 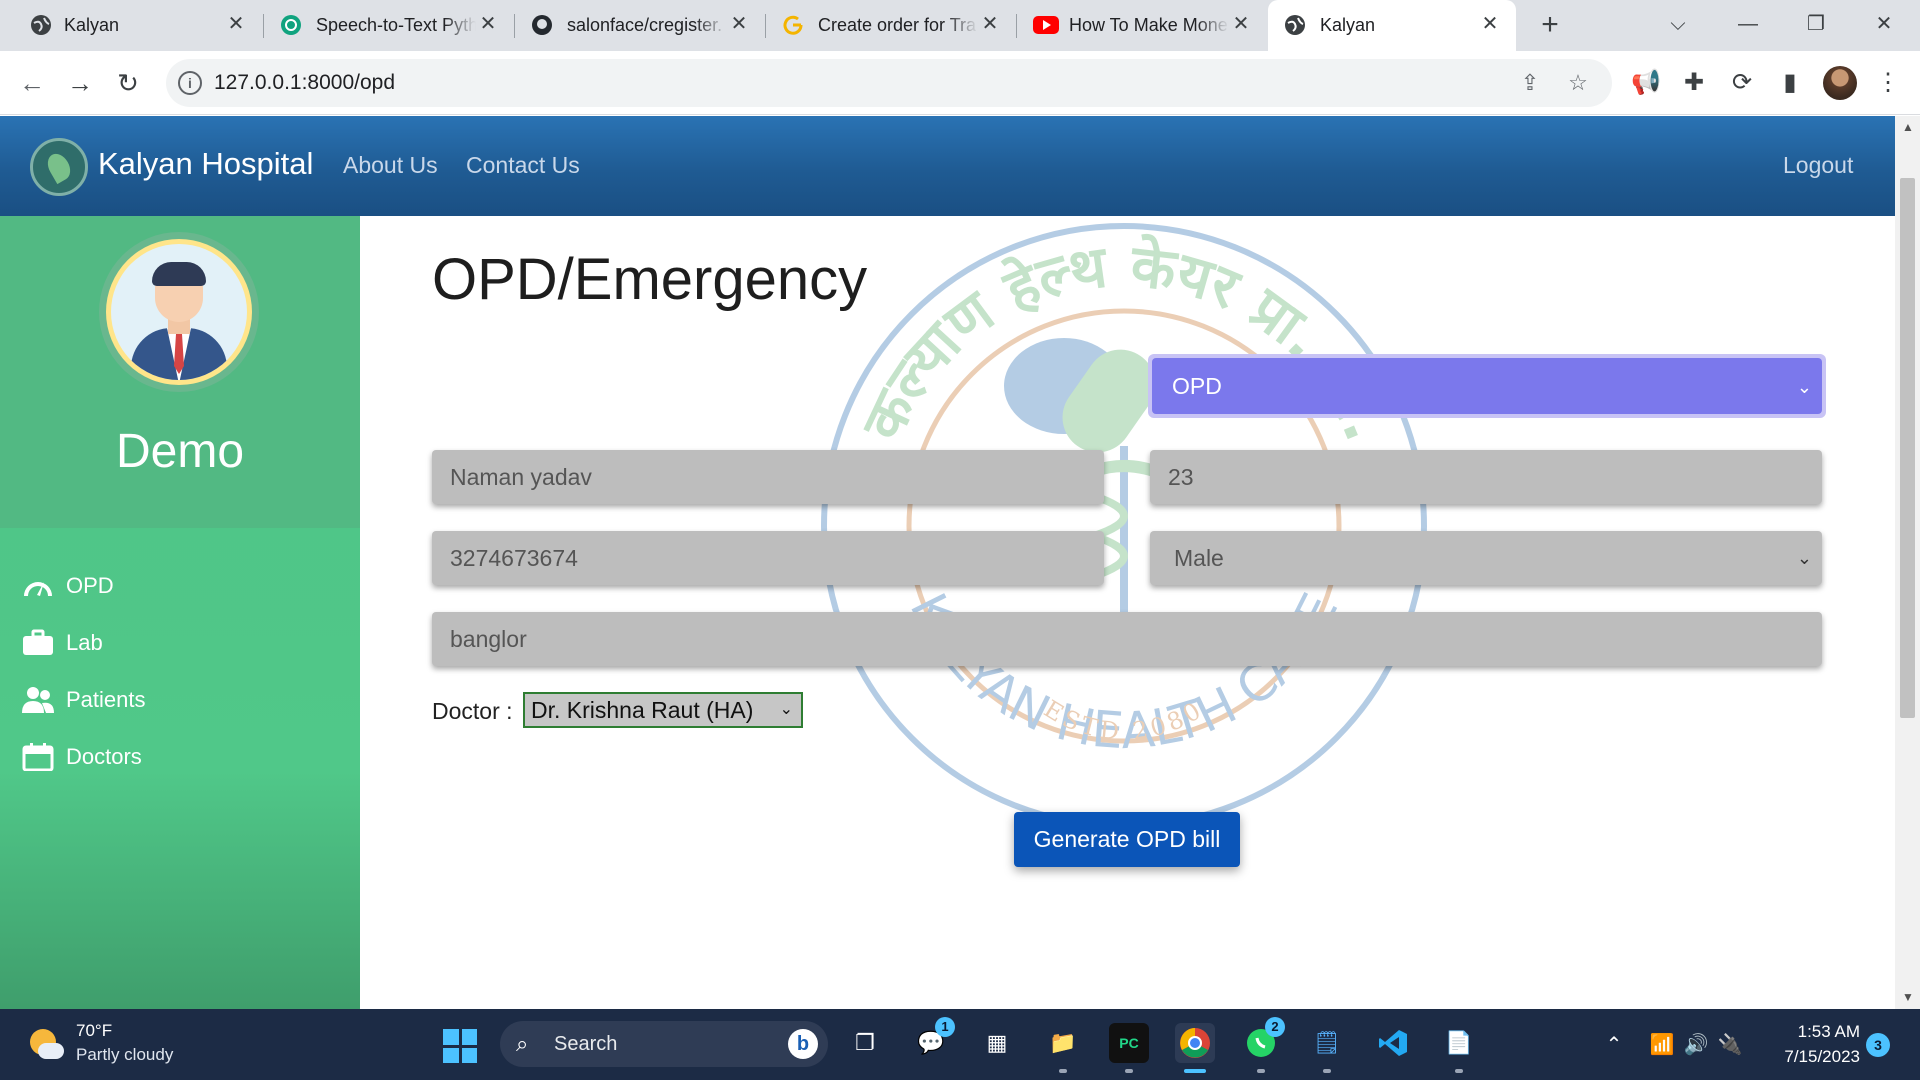 What do you see at coordinates (179, 312) in the screenshot?
I see `avatar` at bounding box center [179, 312].